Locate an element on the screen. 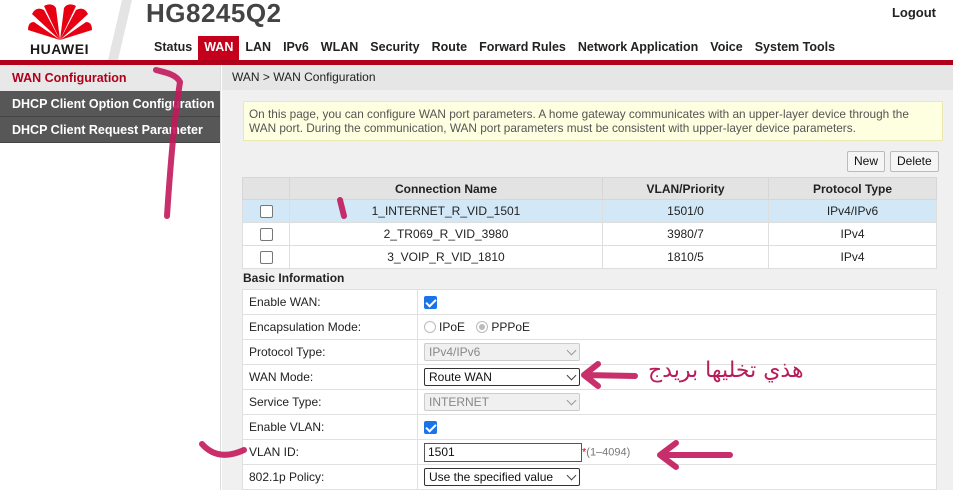 The image size is (953, 490). pppoe-radio-label: PPPoE is located at coordinates (511, 327).